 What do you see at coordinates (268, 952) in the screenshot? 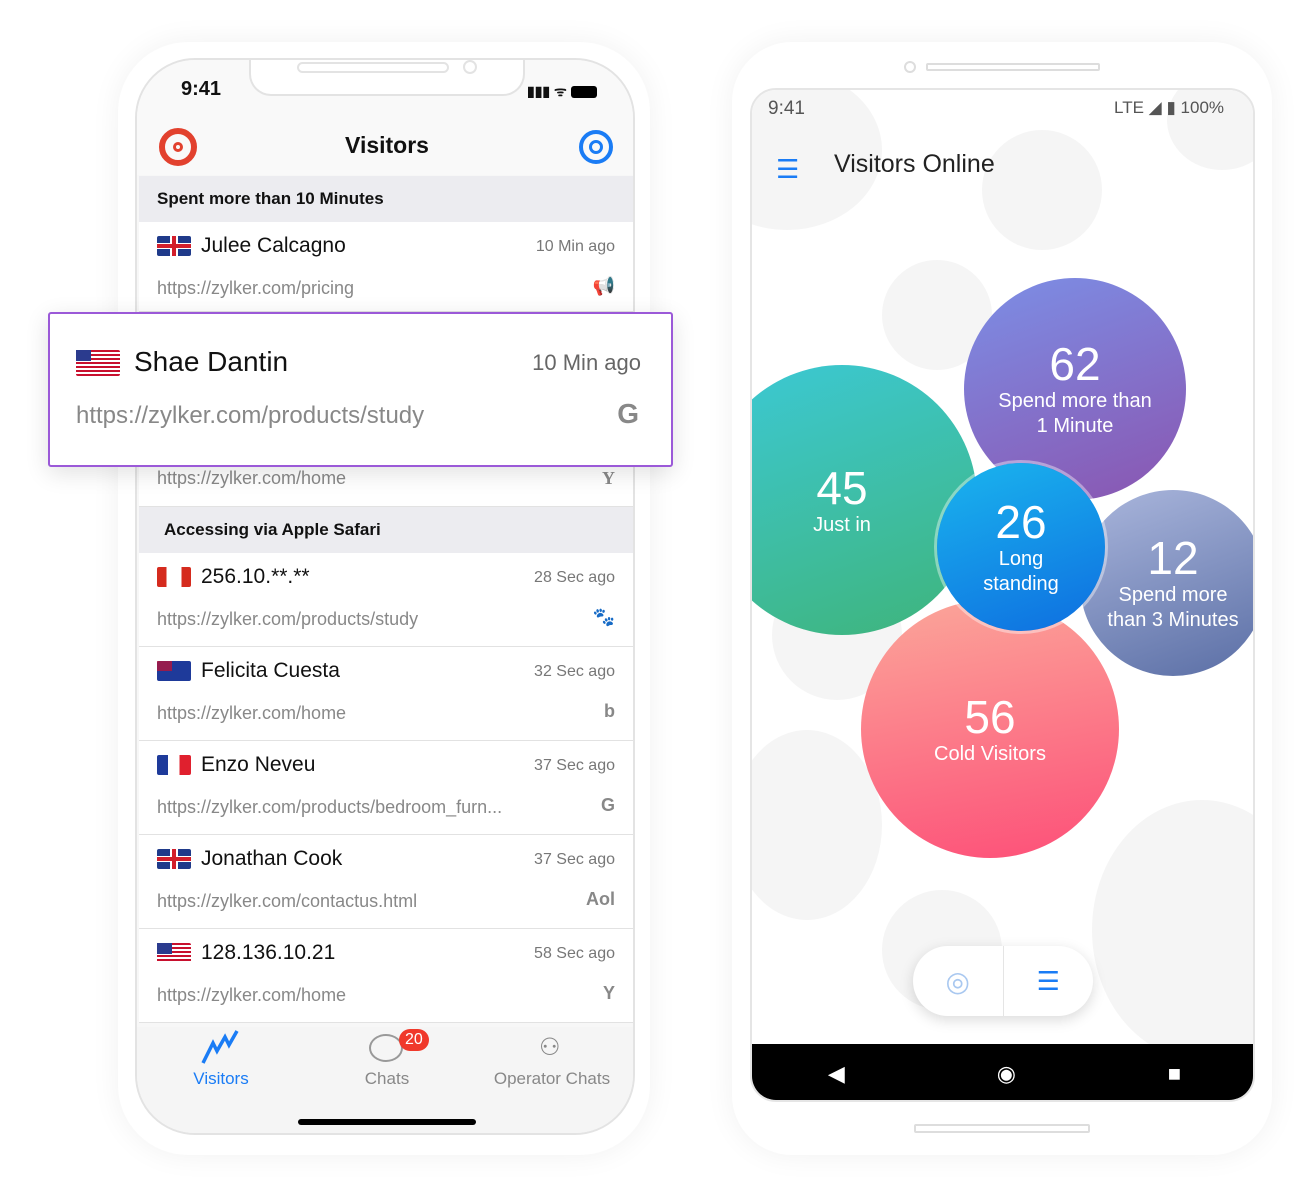
I see `visitor-name: 128.136.10.21` at bounding box center [268, 952].